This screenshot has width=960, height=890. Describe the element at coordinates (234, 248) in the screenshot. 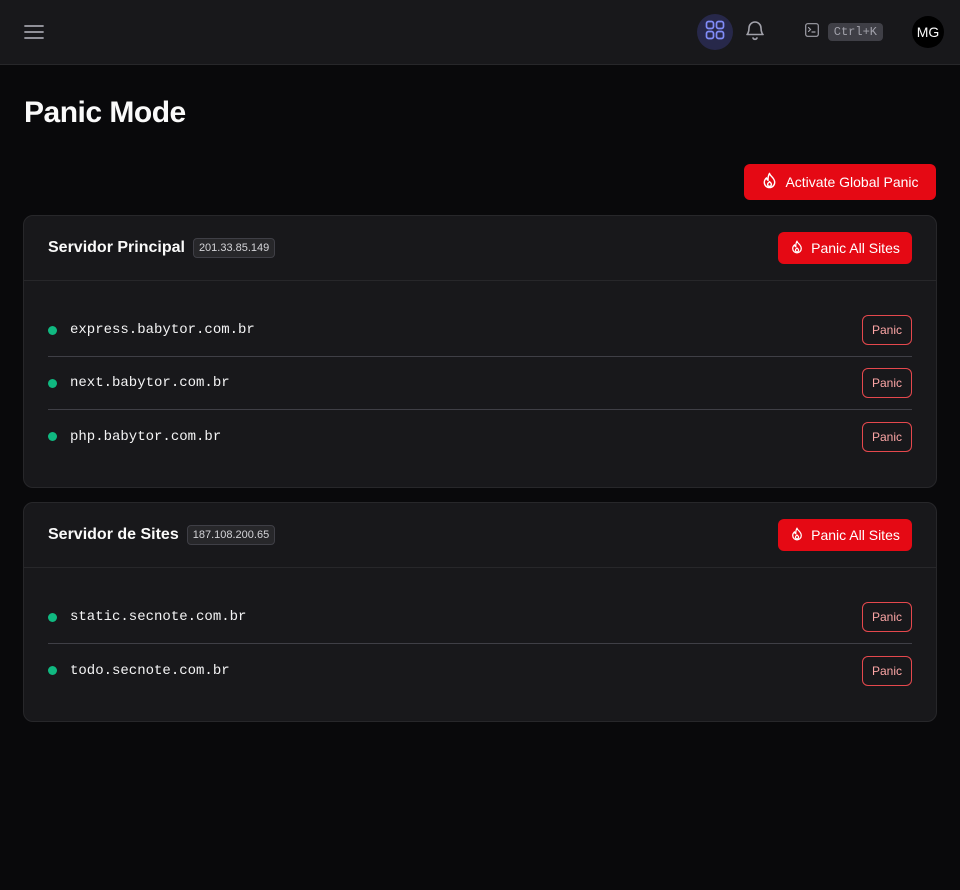

I see `server-ip-badge: 201.33.85.149` at that location.